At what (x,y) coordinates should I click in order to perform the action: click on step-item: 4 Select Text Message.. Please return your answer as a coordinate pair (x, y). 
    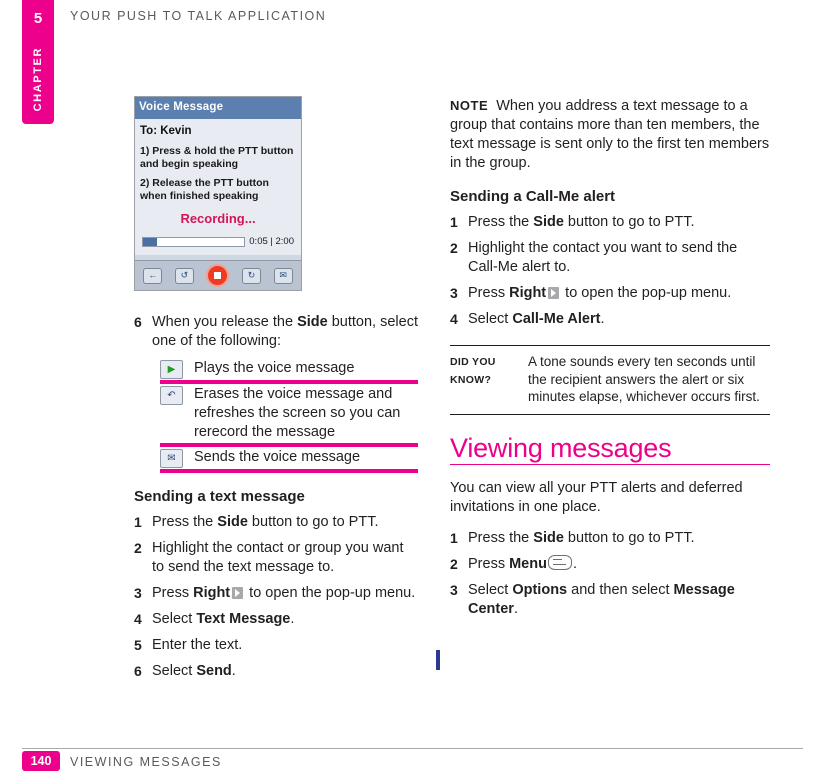
    Looking at the image, I should click on (276, 619).